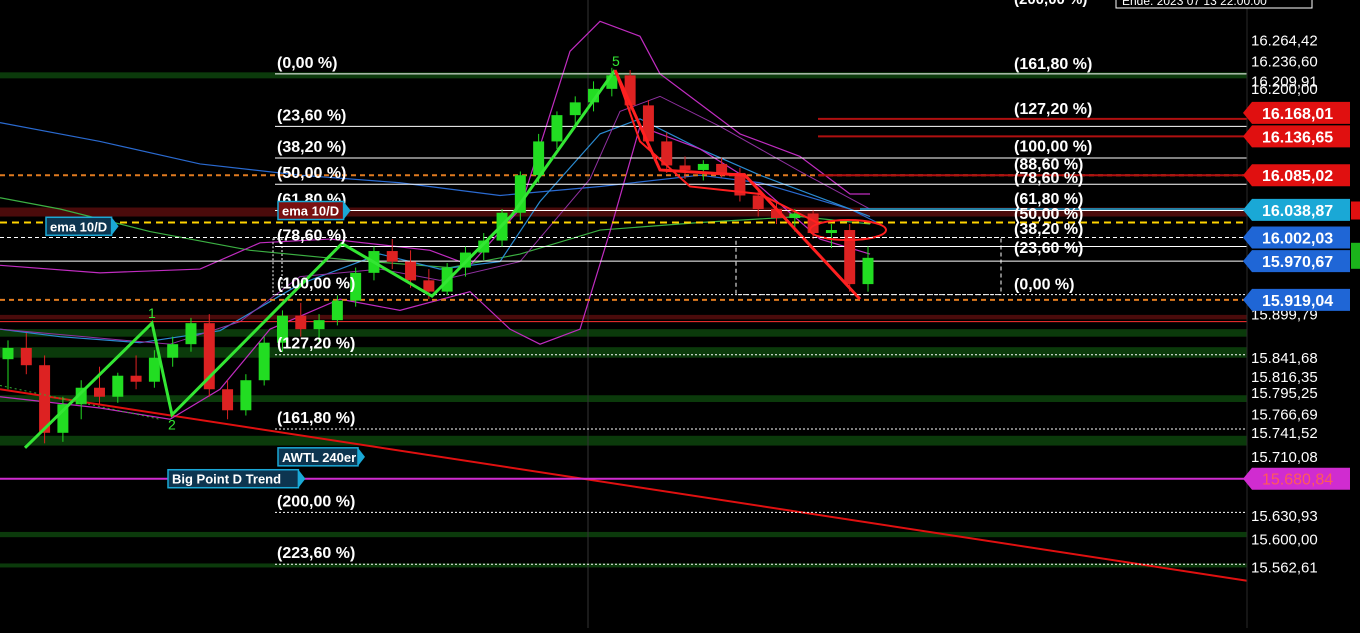  What do you see at coordinates (1284, 358) in the screenshot?
I see `price-axis-label: 15.841,68` at bounding box center [1284, 358].